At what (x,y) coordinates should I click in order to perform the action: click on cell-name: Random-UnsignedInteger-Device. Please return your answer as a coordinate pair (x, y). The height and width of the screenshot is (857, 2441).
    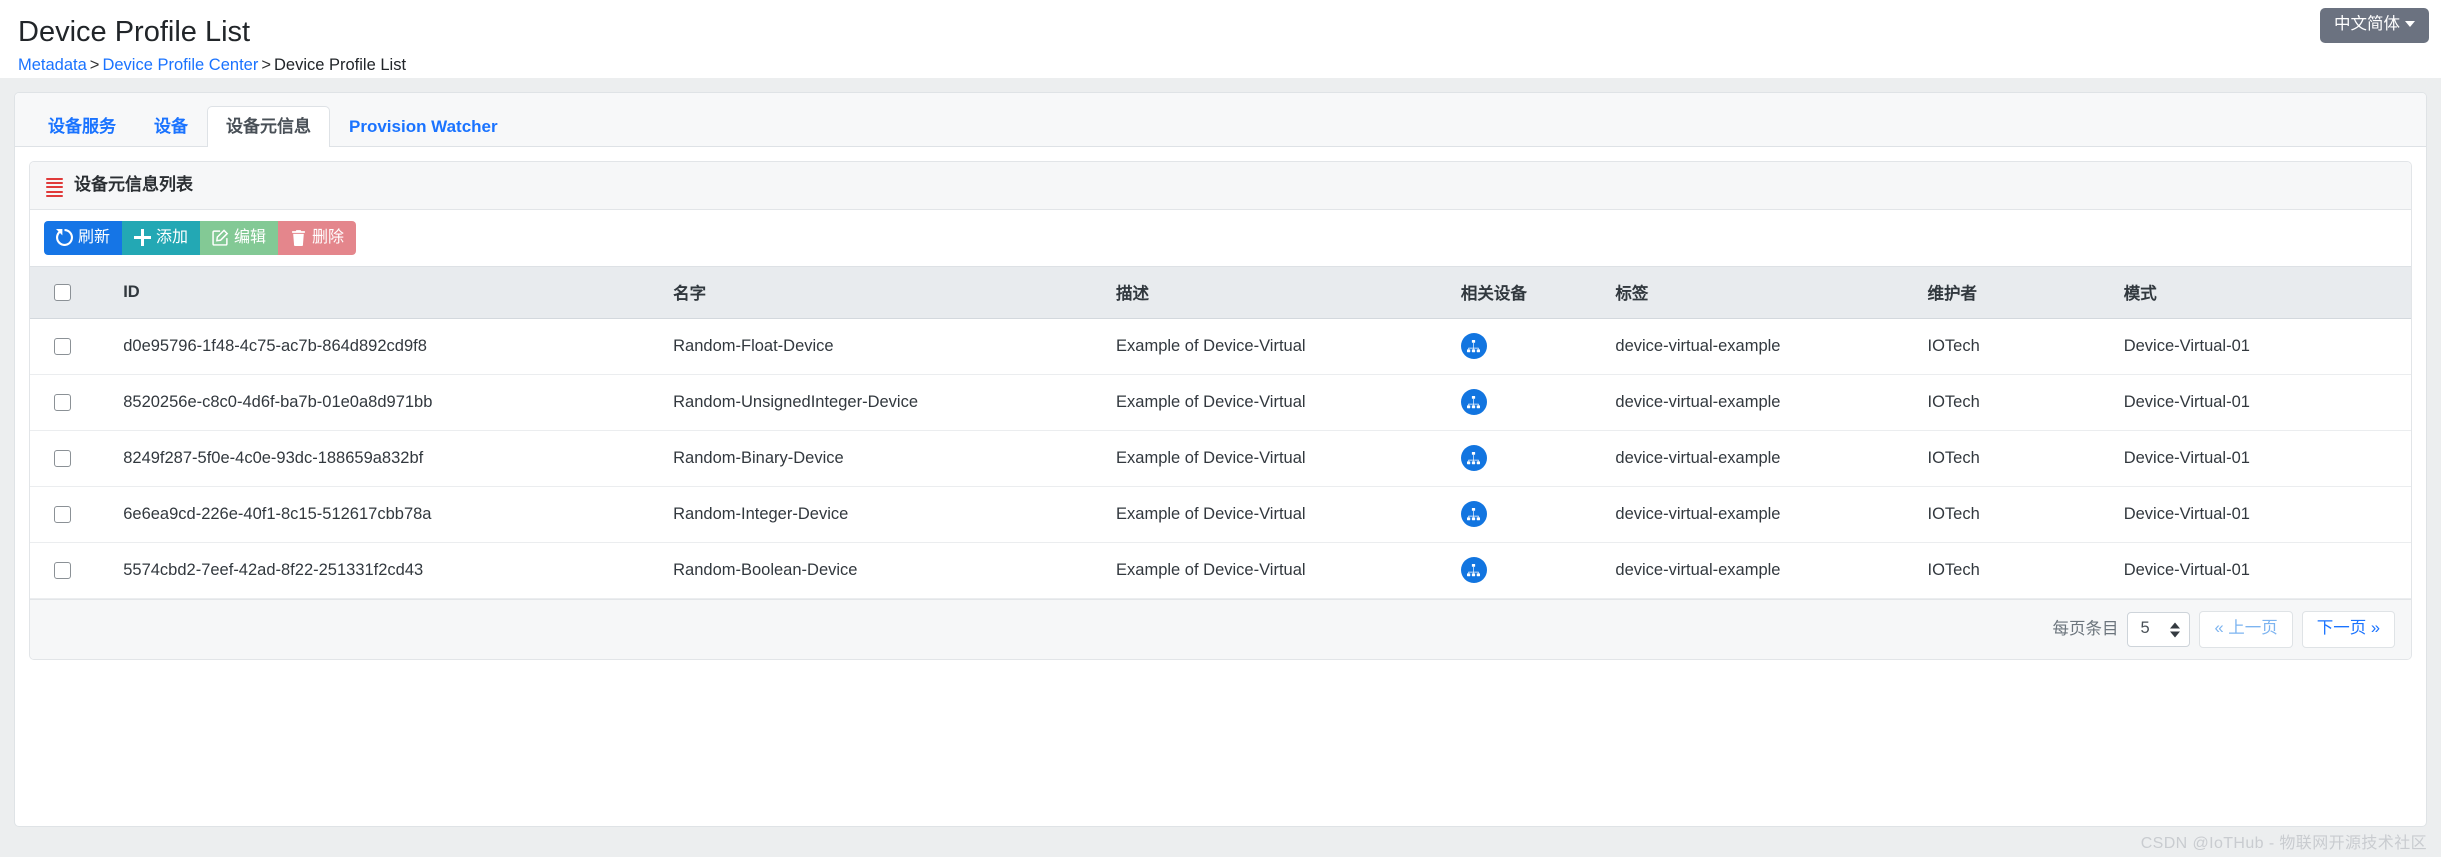
    Looking at the image, I should click on (885, 403).